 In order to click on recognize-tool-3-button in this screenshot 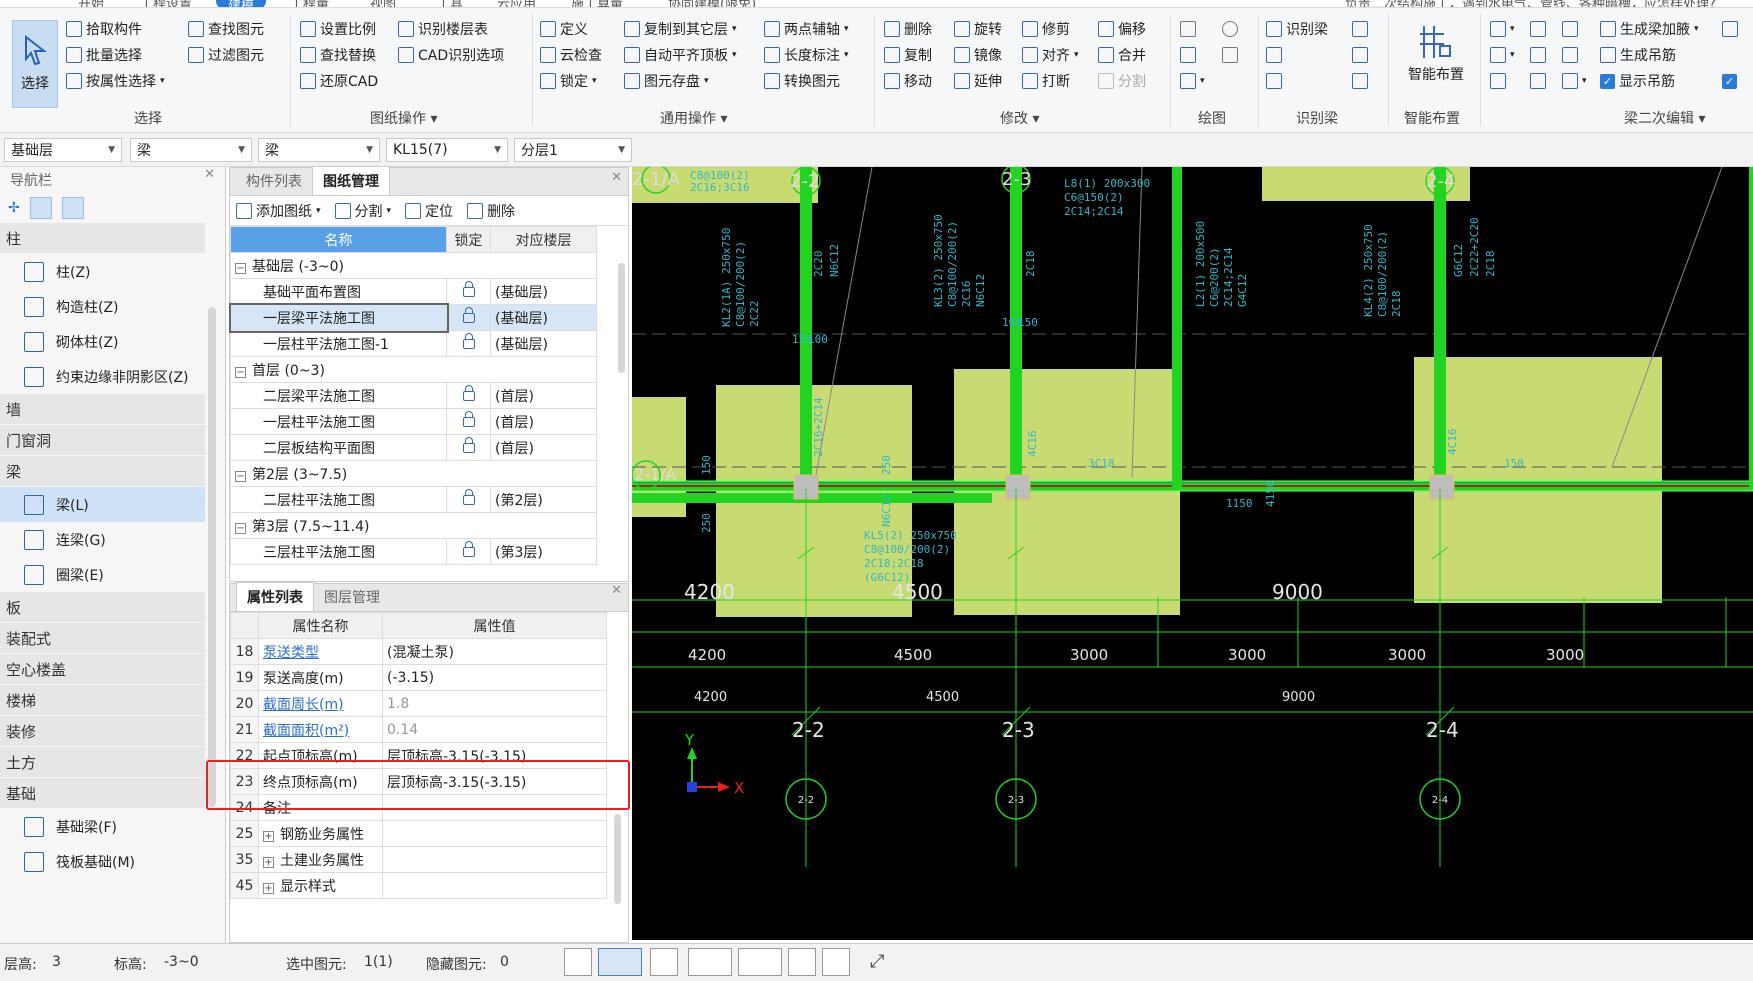, I will do `click(1360, 55)`.